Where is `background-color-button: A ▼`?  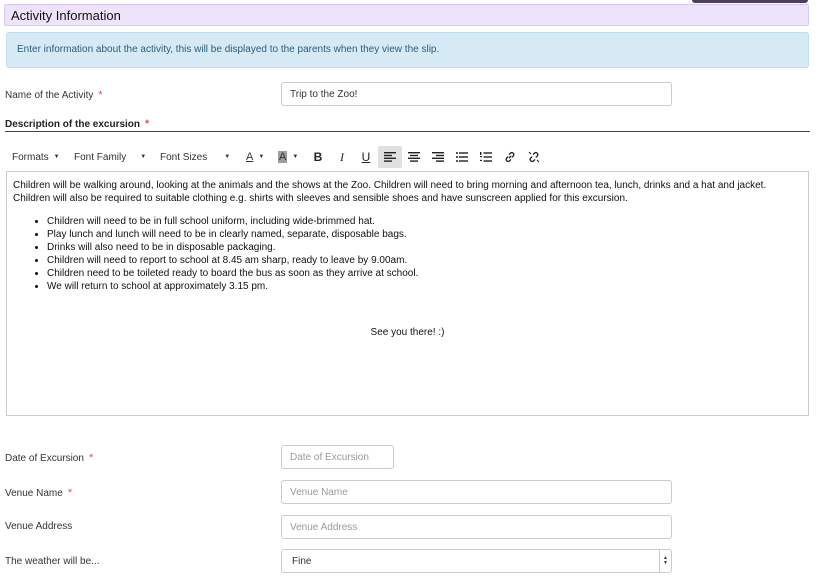 background-color-button: A ▼ is located at coordinates (290, 157).